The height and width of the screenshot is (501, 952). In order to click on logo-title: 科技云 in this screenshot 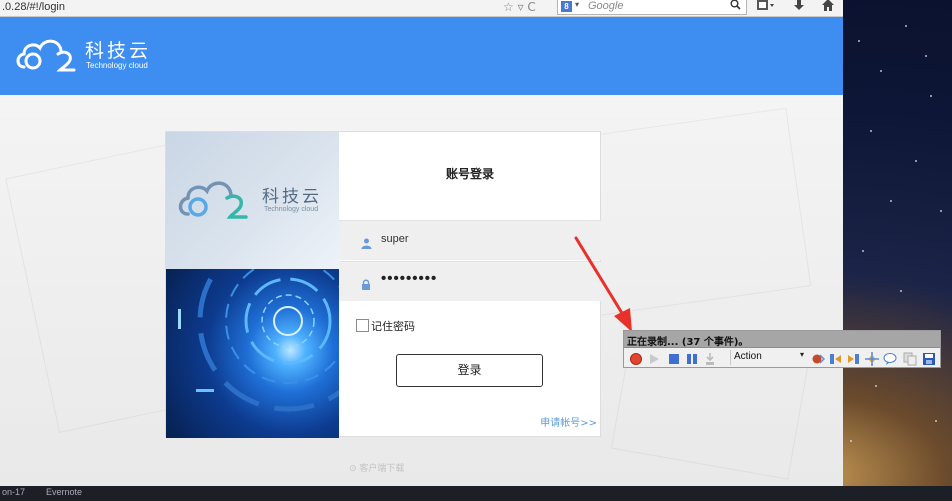, I will do `click(118, 51)`.